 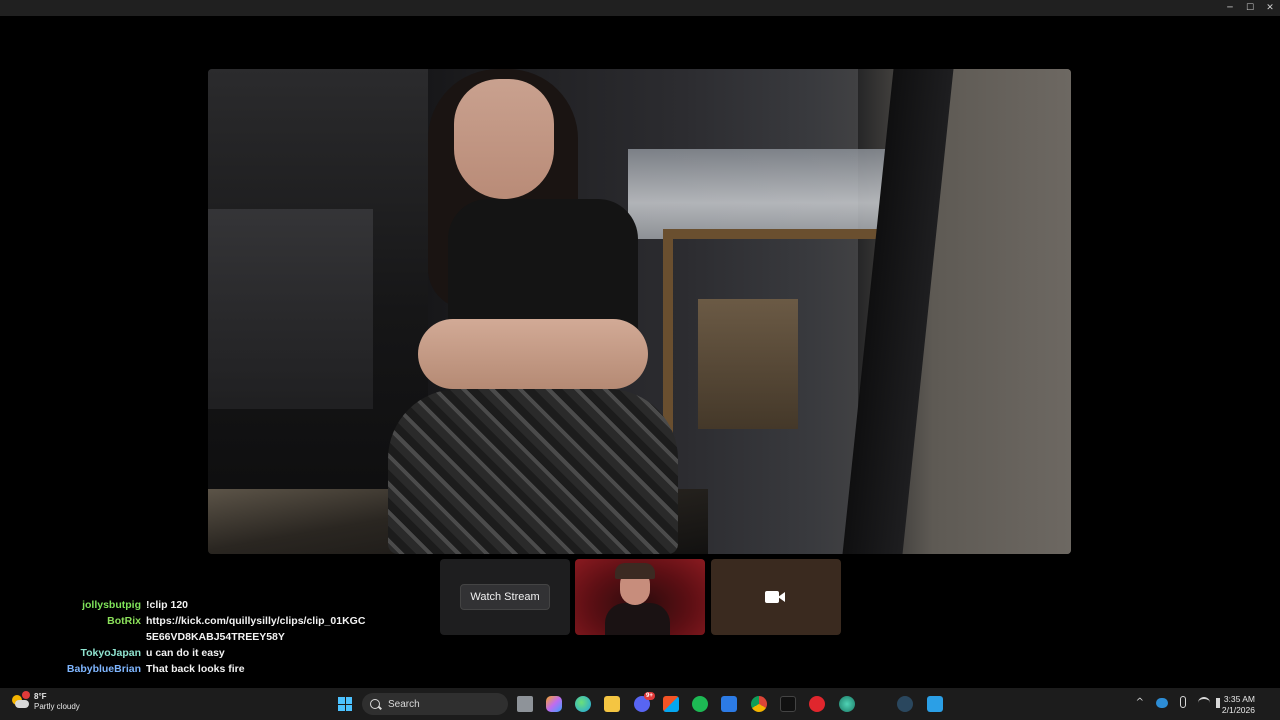 What do you see at coordinates (640, 597) in the screenshot?
I see `participant-video-tile` at bounding box center [640, 597].